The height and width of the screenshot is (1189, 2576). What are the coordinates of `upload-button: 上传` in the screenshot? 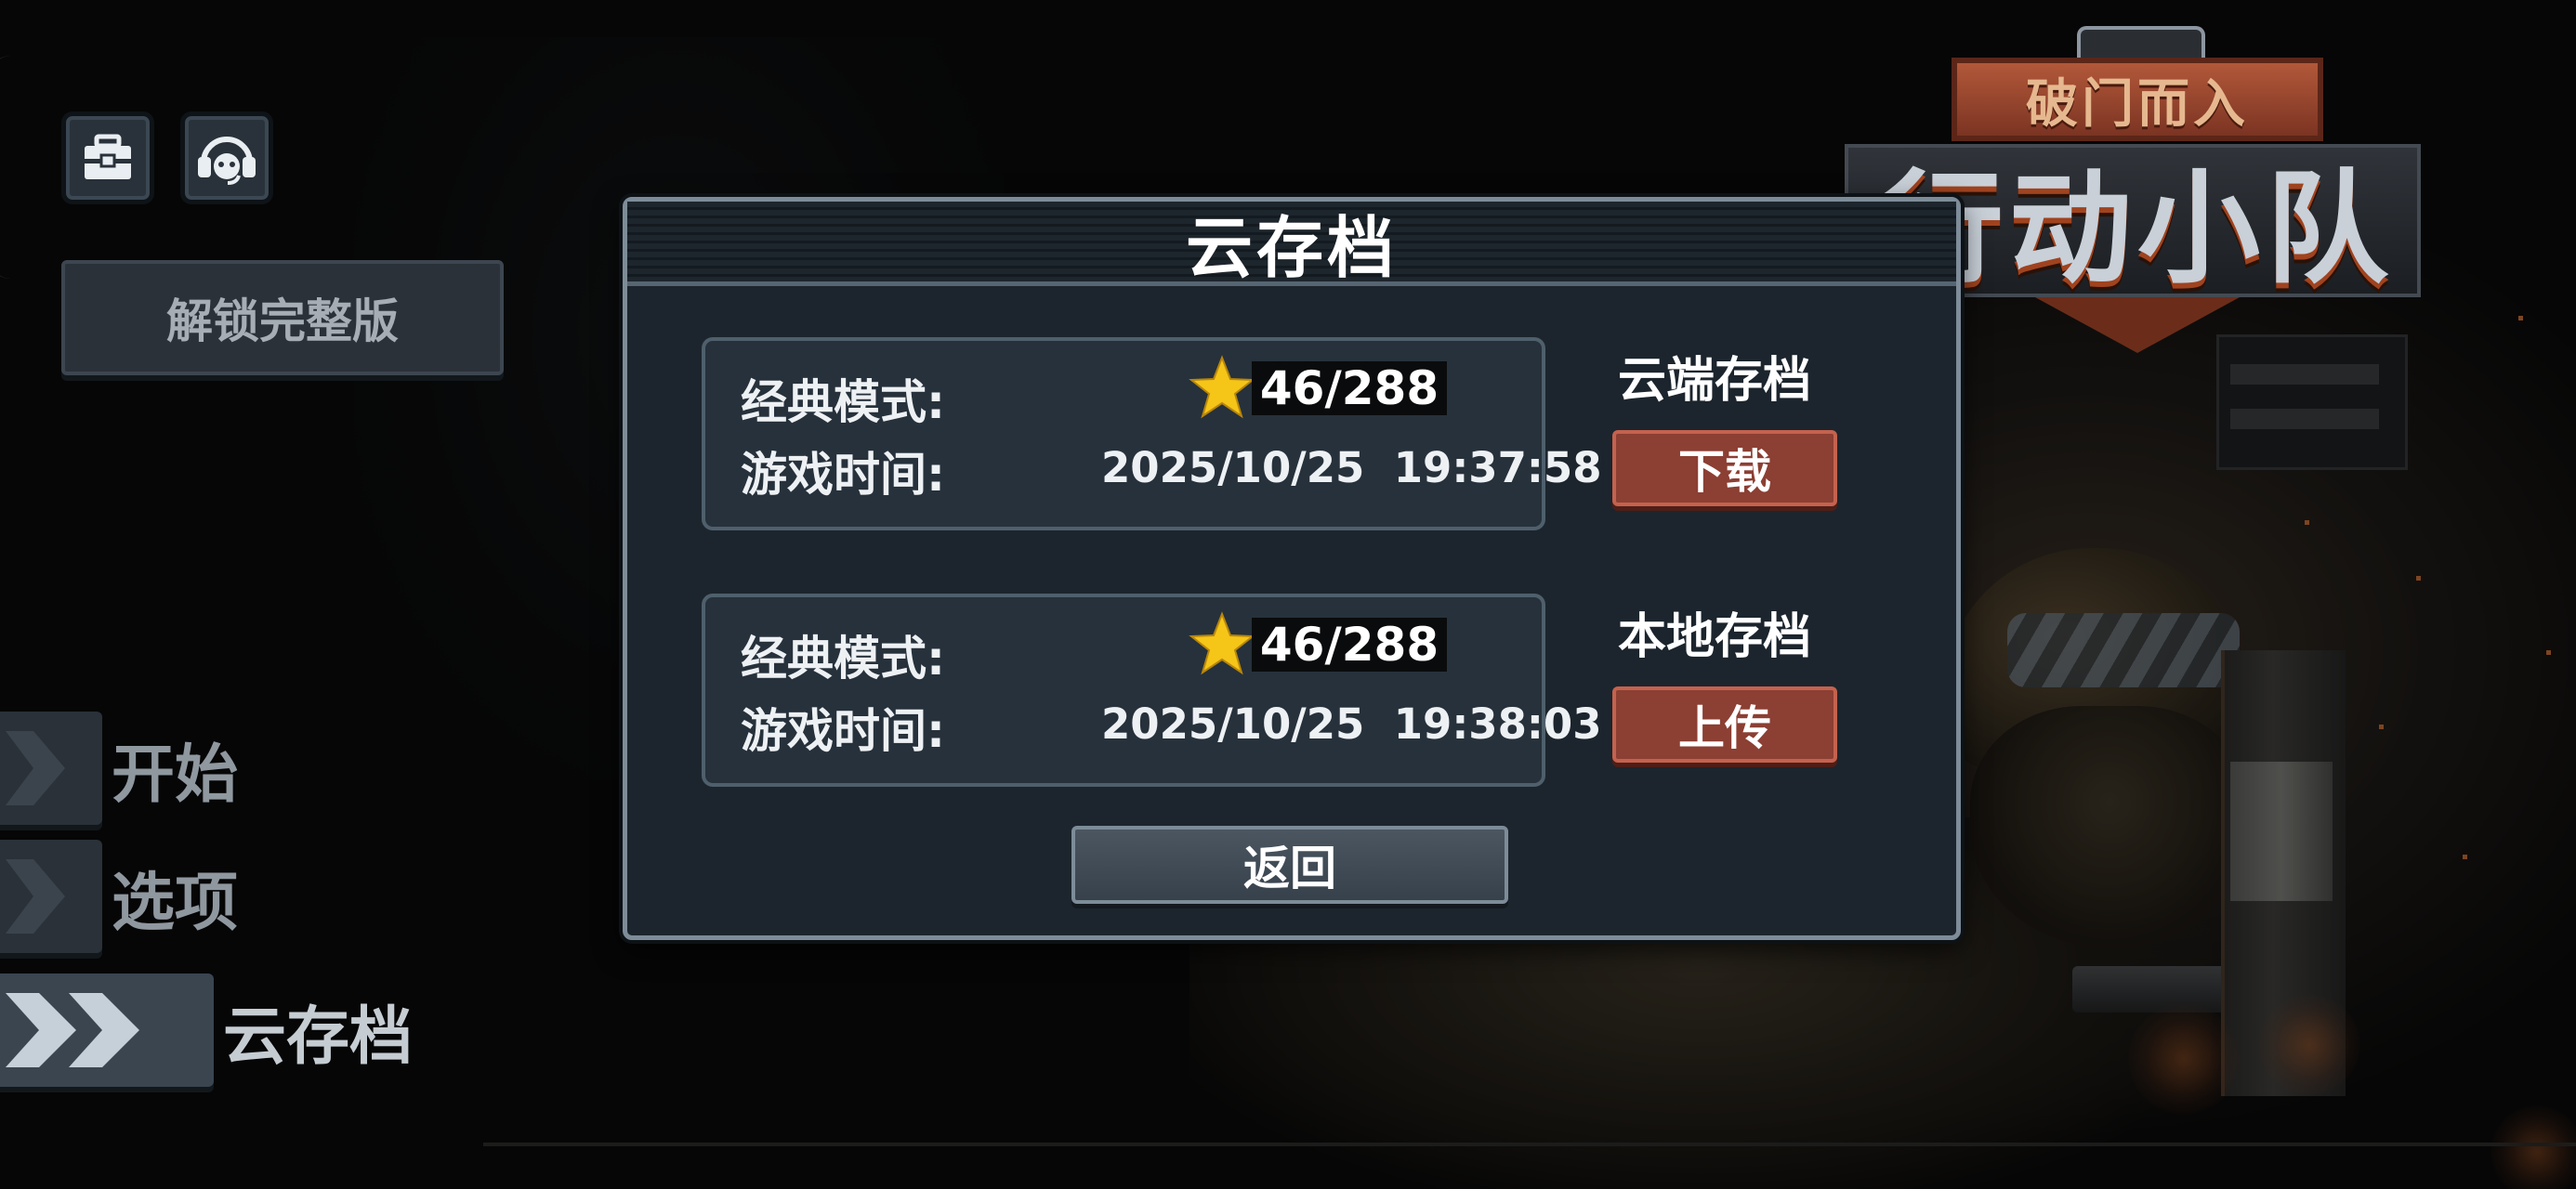 It's located at (1724, 724).